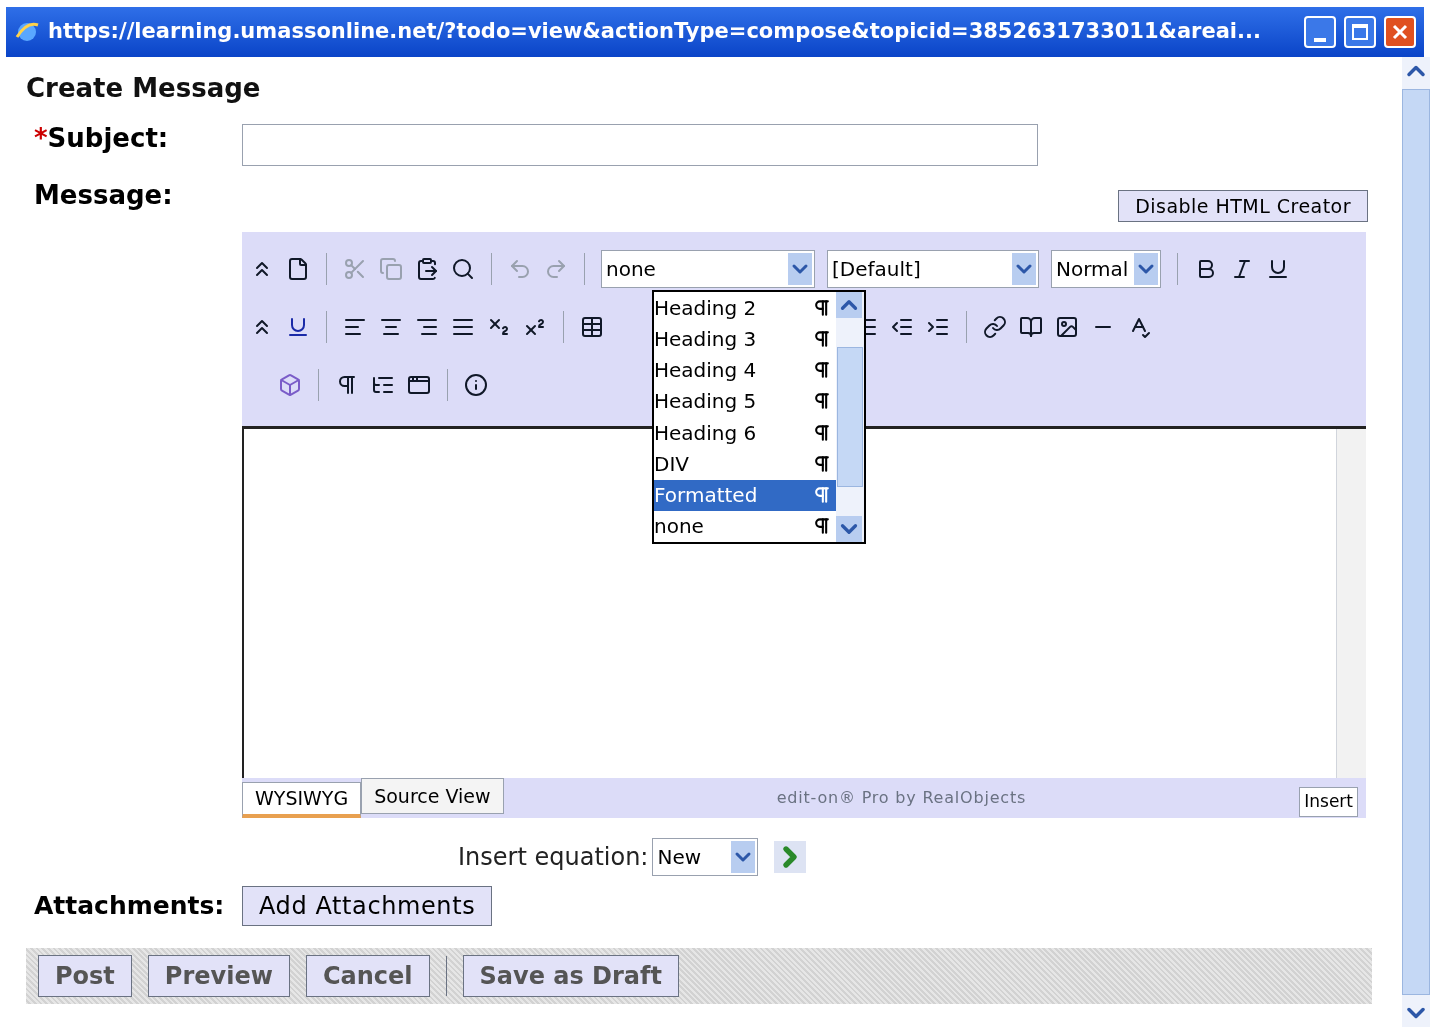 The image size is (1430, 1034). I want to click on dropdown-option: DIV, so click(745, 464).